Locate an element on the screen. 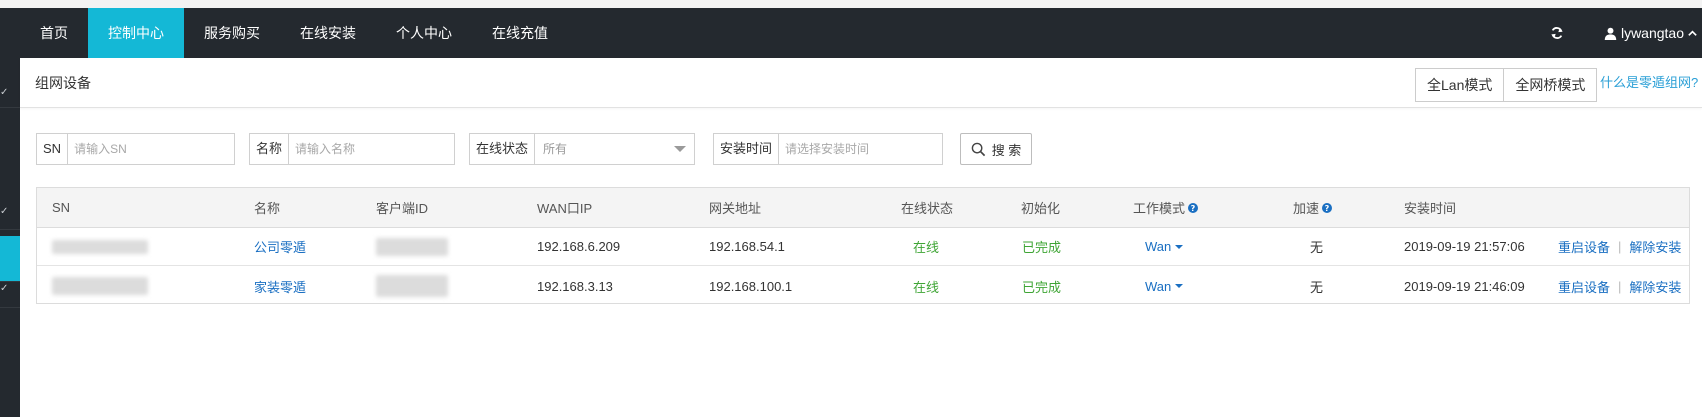  sidebar-item-2: ✓ is located at coordinates (10, 211).